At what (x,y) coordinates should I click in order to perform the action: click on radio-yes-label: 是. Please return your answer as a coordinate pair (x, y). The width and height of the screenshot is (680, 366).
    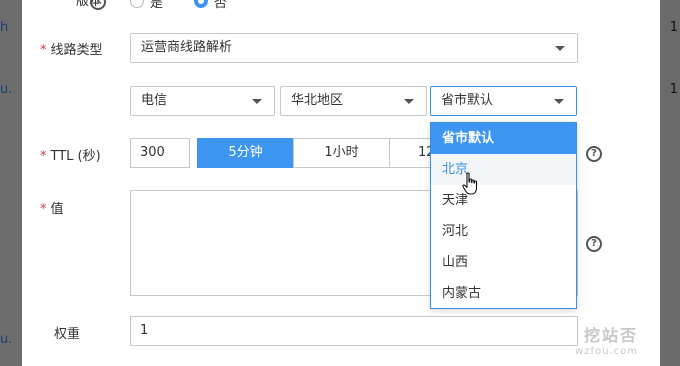
    Looking at the image, I should click on (157, 5).